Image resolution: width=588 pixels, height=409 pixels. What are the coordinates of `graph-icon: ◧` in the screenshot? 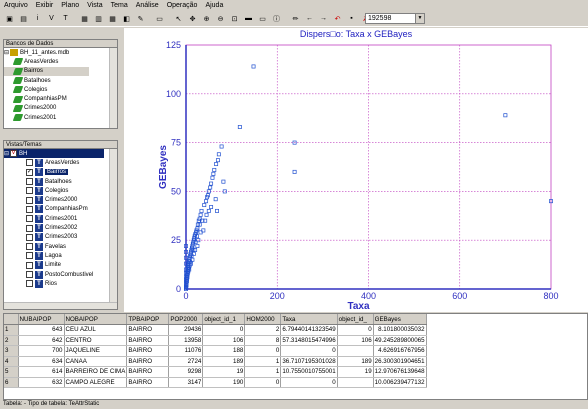 It's located at (126, 18).